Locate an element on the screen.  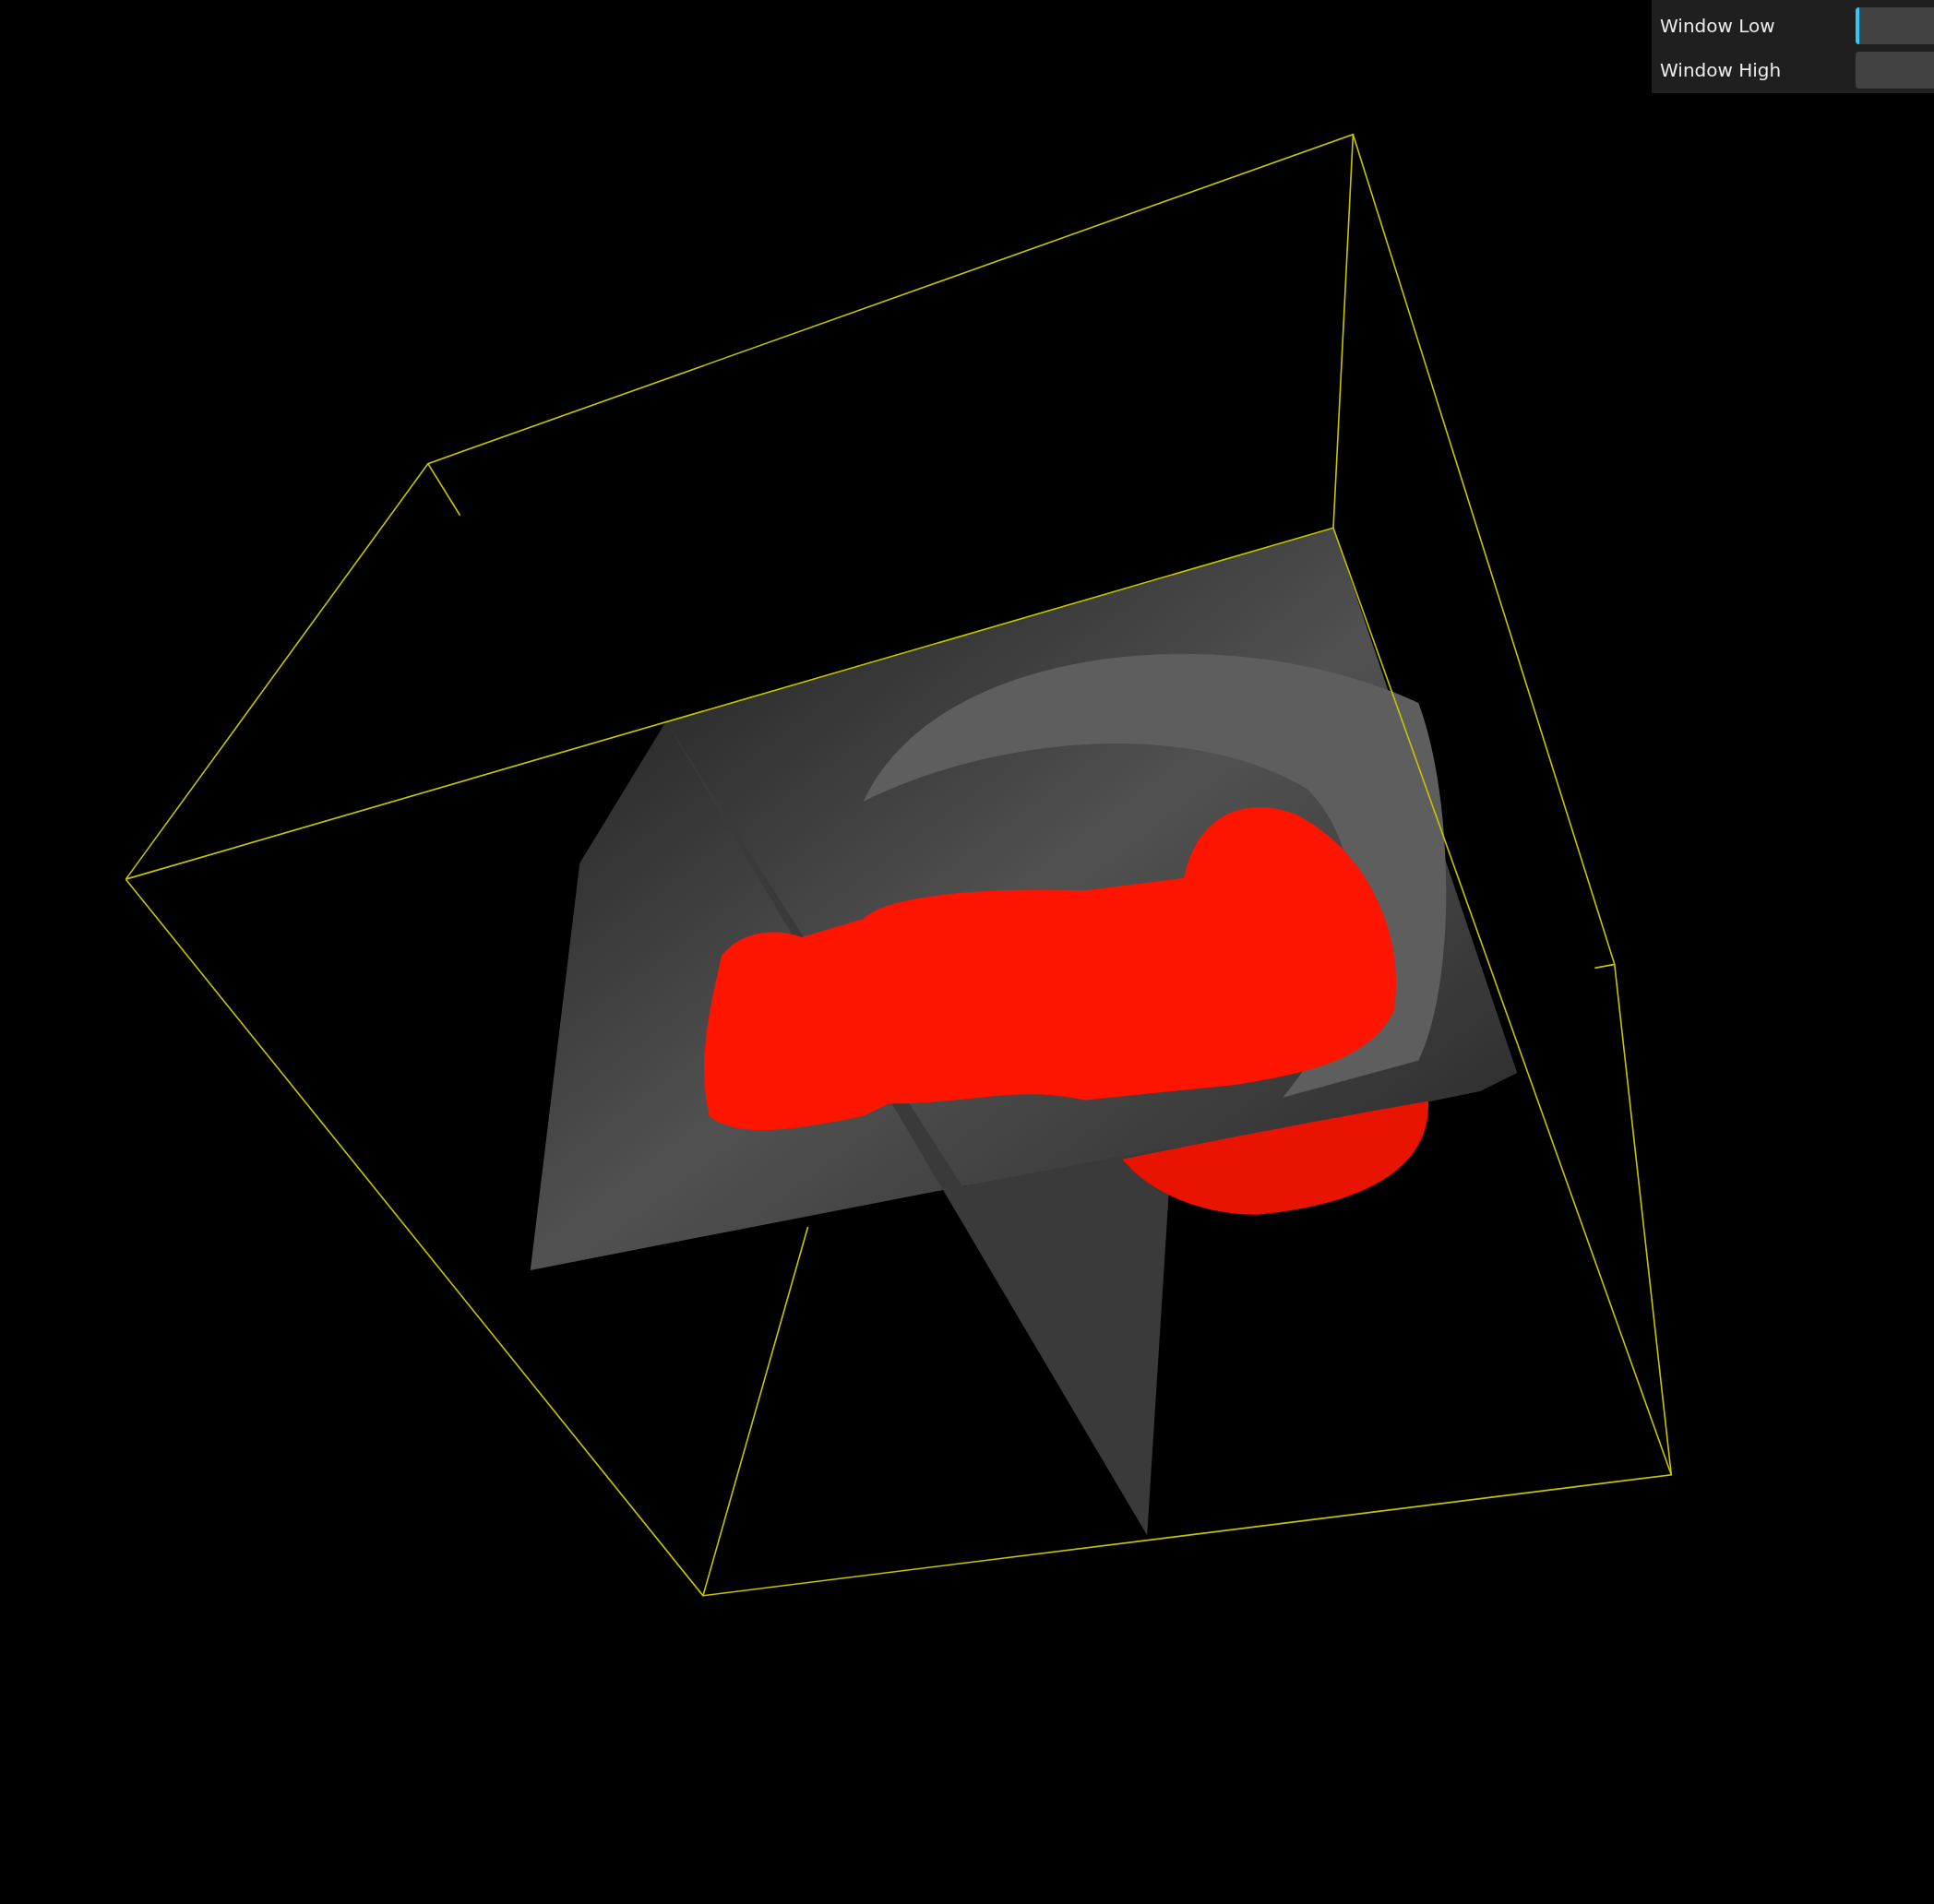
control-label: Window Low is located at coordinates (1718, 26).